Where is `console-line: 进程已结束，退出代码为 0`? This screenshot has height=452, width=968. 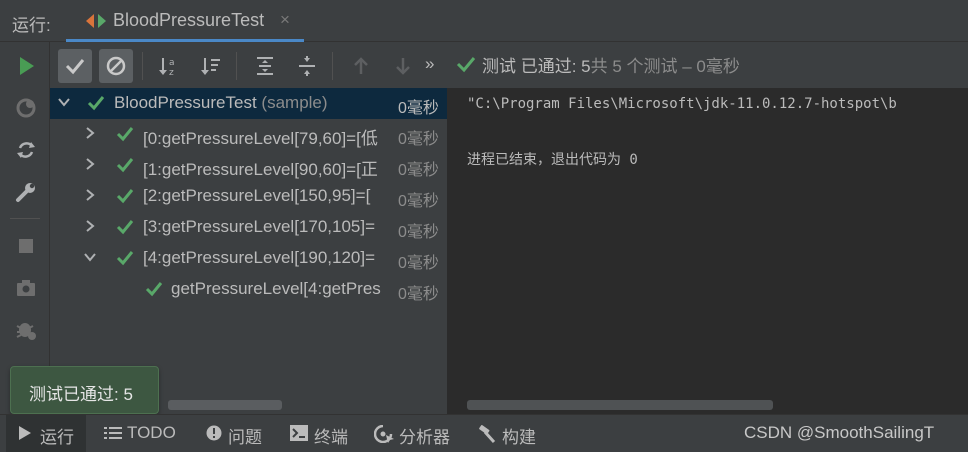
console-line: 进程已结束，退出代码为 0 is located at coordinates (552, 160).